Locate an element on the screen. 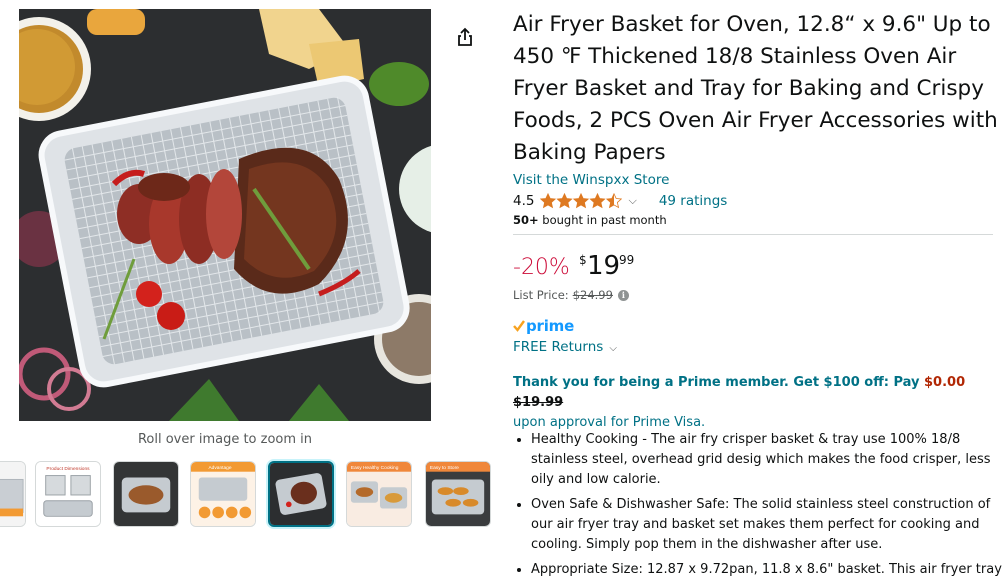 This screenshot has height=585, width=1005. price-symbol: $ is located at coordinates (583, 260).